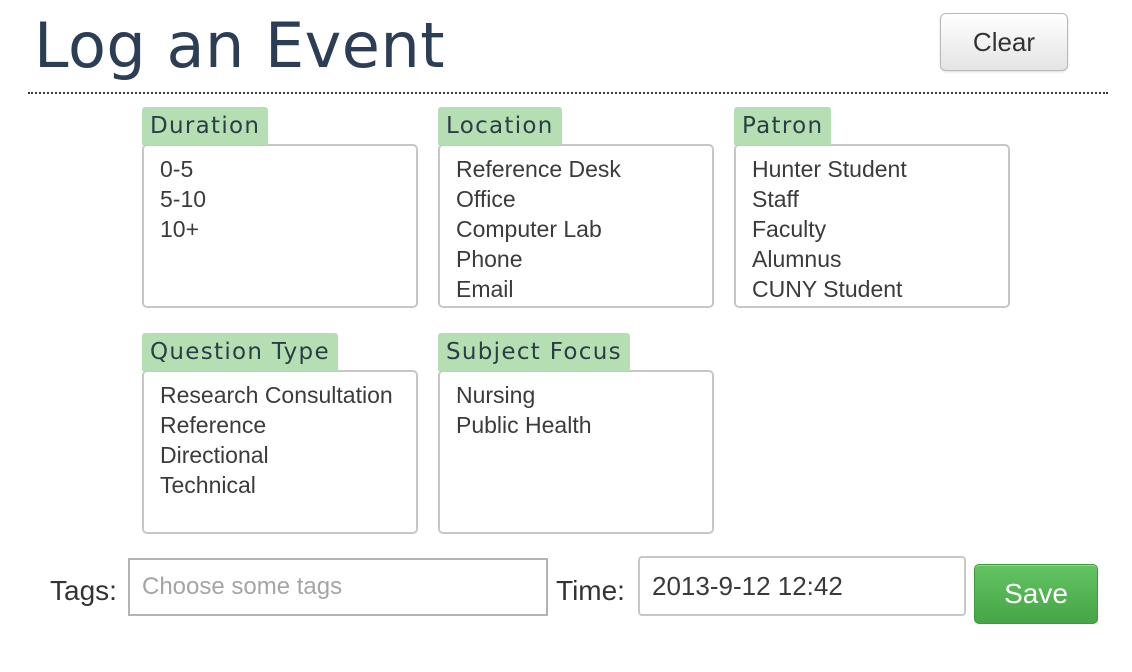 The image size is (1132, 672). What do you see at coordinates (240, 352) in the screenshot?
I see `question-type-label: Question Type` at bounding box center [240, 352].